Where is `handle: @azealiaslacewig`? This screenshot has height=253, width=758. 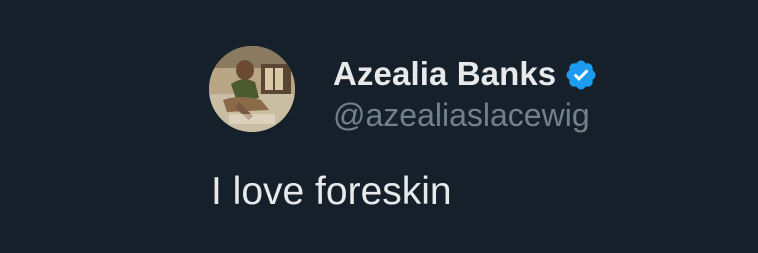
handle: @azealiaslacewig is located at coordinates (461, 115).